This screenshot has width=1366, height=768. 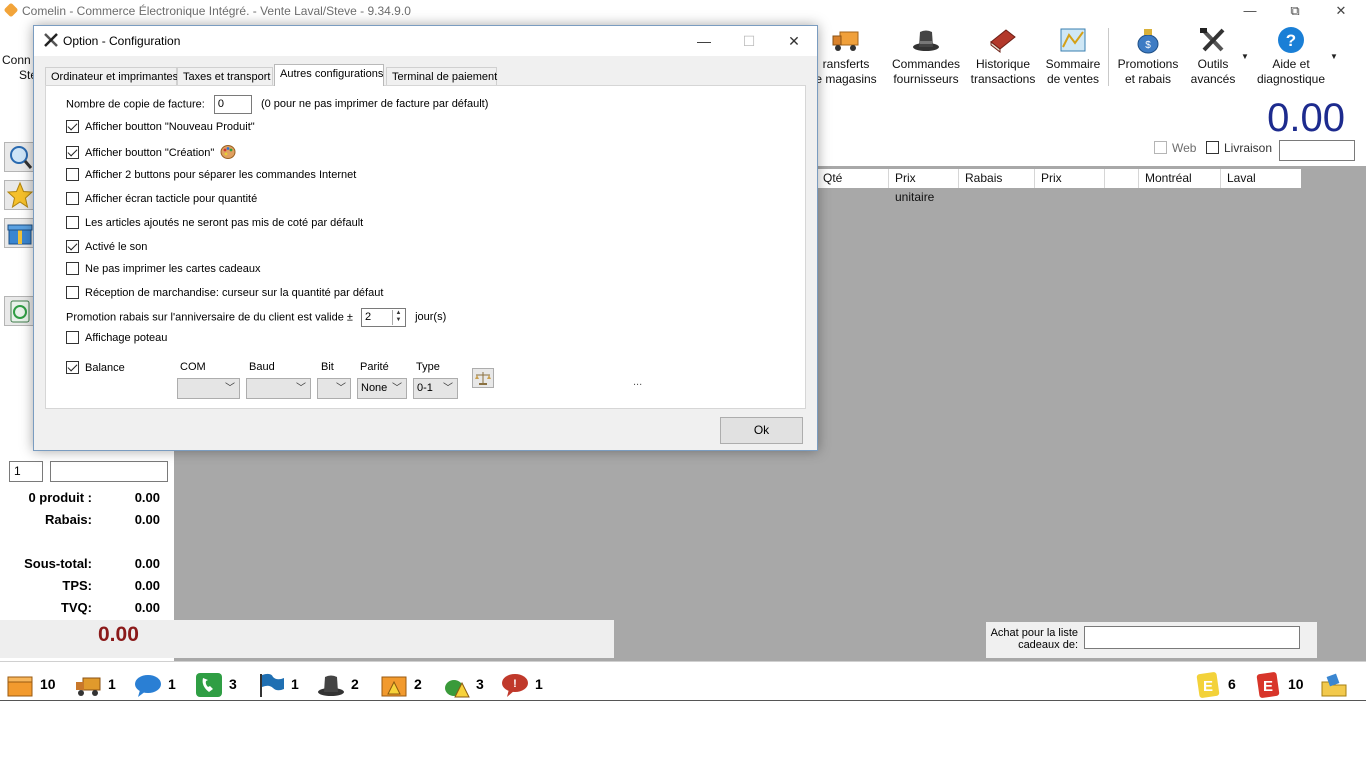 I want to click on com-select: ﹀, so click(x=208, y=388).